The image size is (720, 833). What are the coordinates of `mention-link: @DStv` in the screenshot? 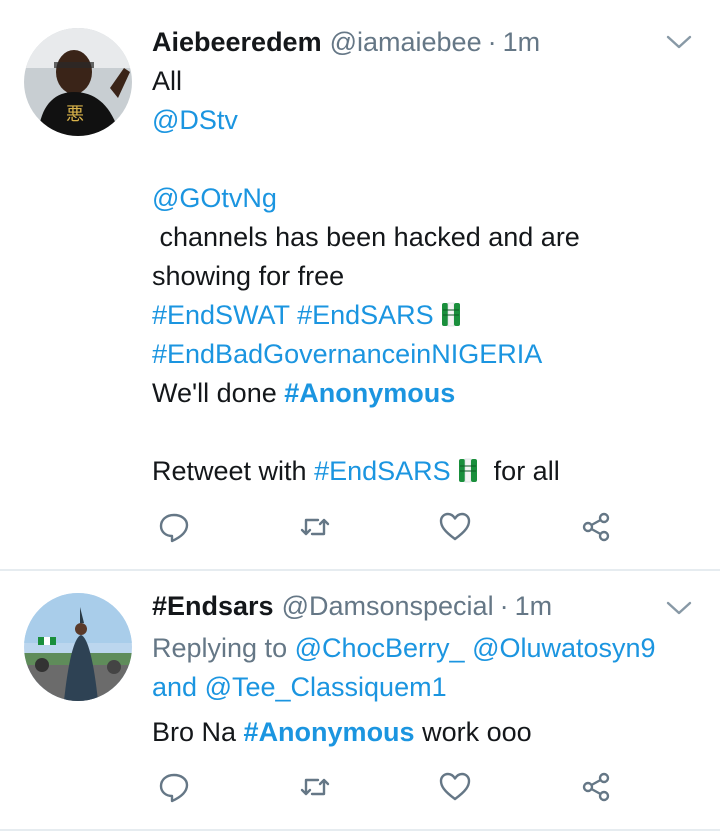 It's located at (195, 120).